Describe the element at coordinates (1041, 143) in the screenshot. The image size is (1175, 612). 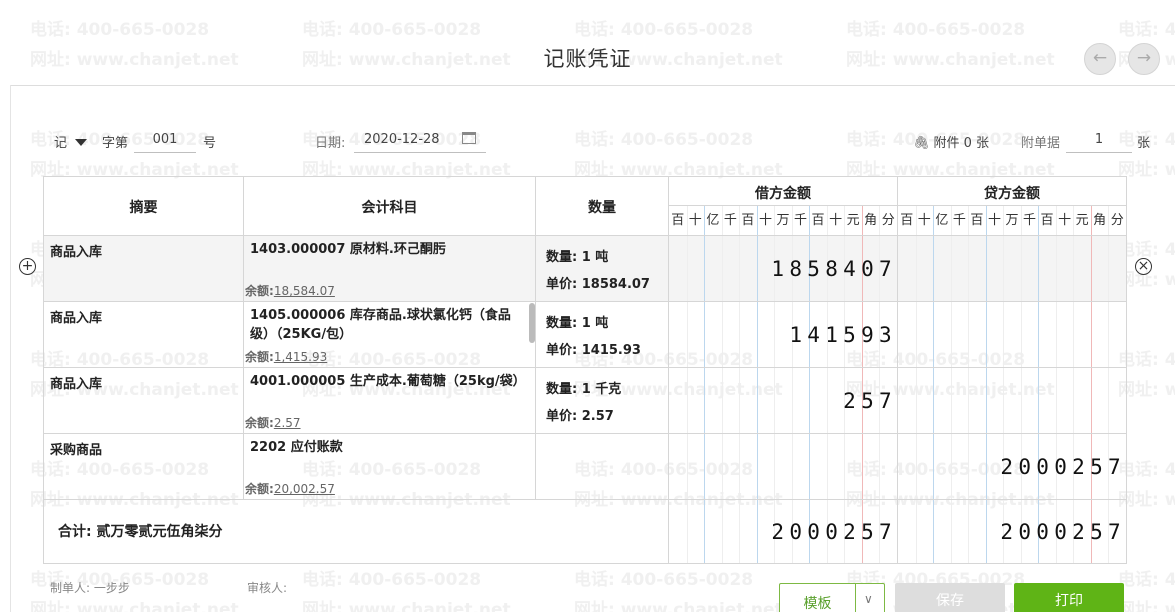
I see `doc-count-label: 附单据` at that location.